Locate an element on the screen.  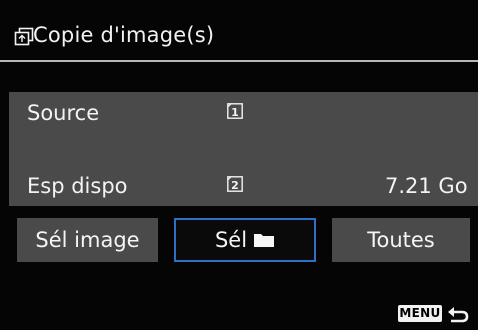
menu-button: MENU is located at coordinates (420, 313).